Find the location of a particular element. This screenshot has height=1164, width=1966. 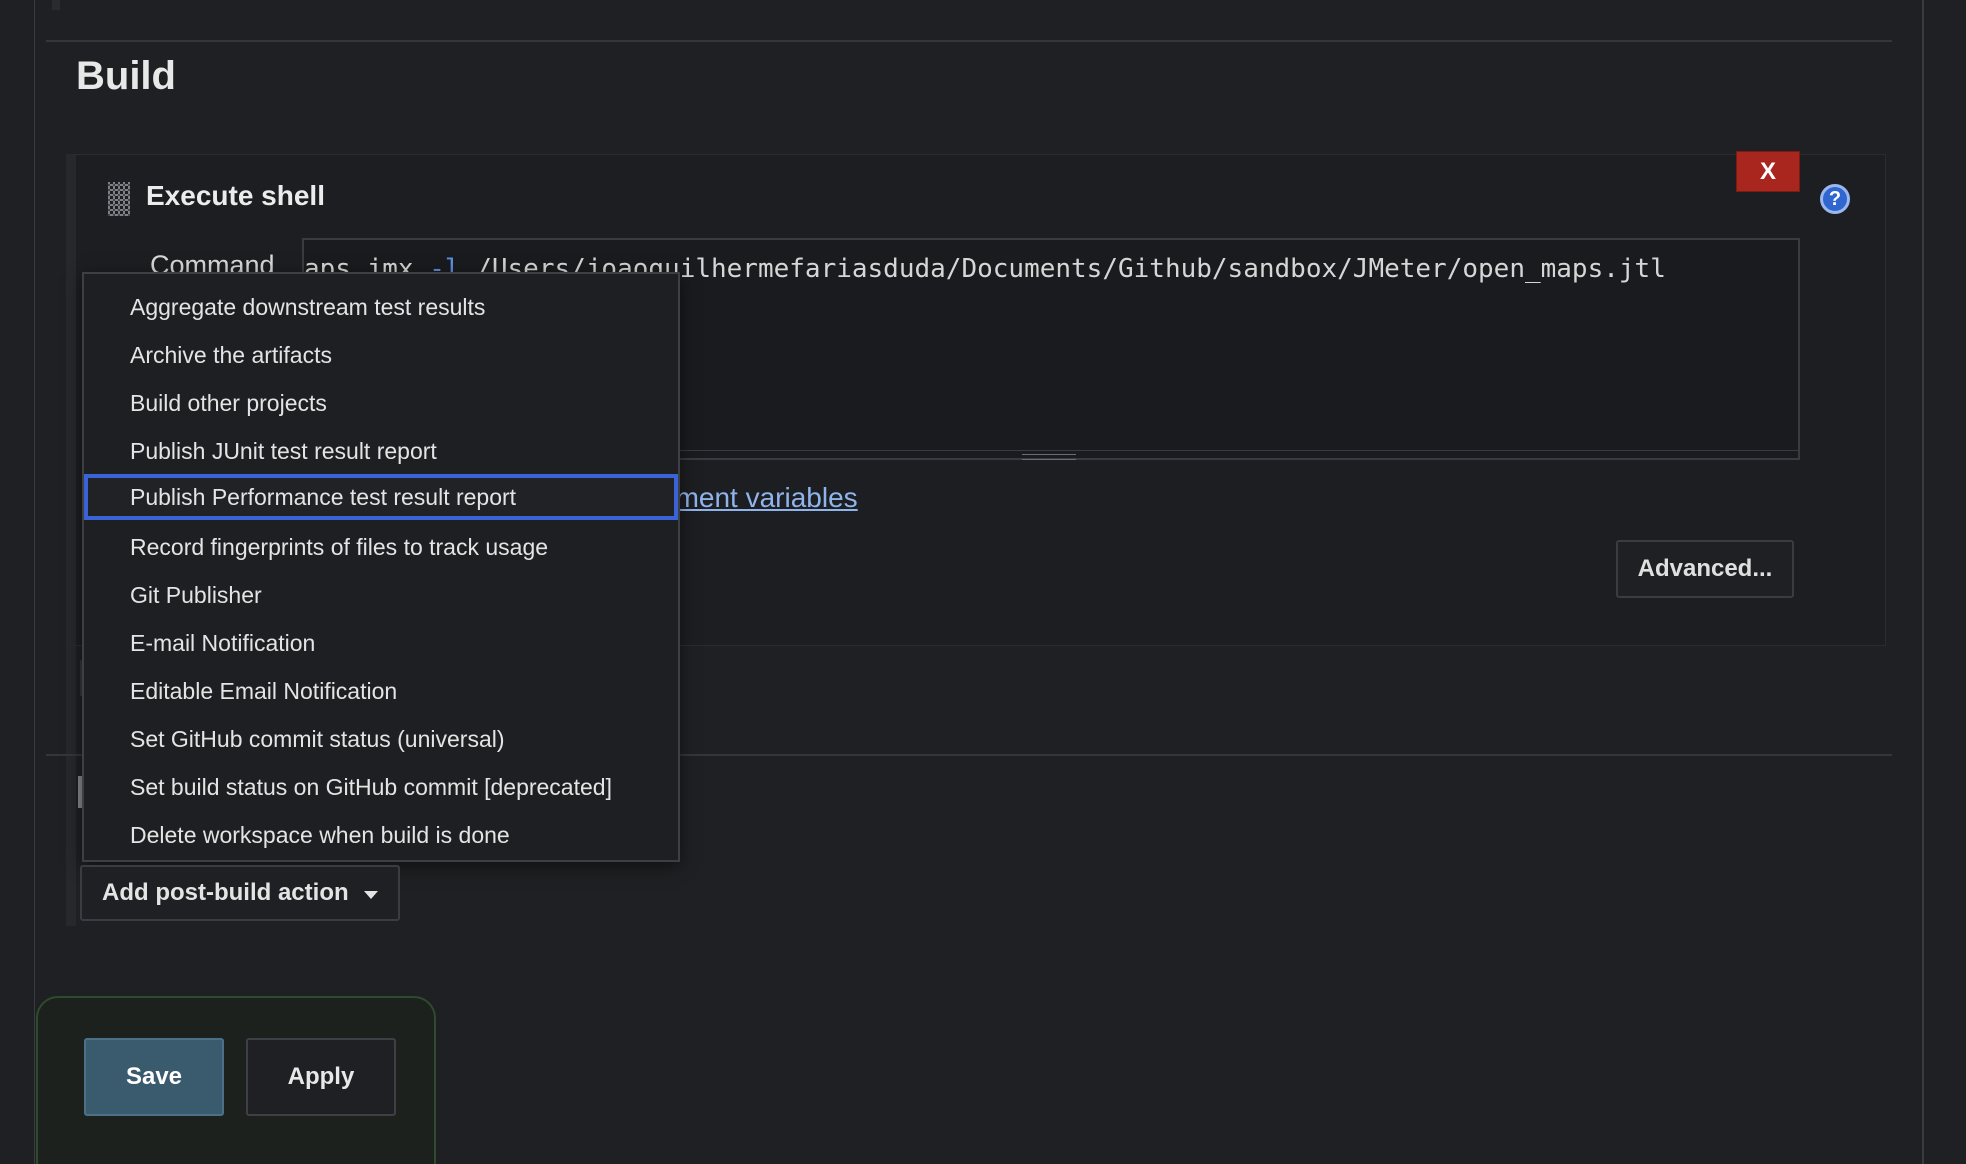

menu-item-git-publisher: Git Publisher is located at coordinates (381, 595).